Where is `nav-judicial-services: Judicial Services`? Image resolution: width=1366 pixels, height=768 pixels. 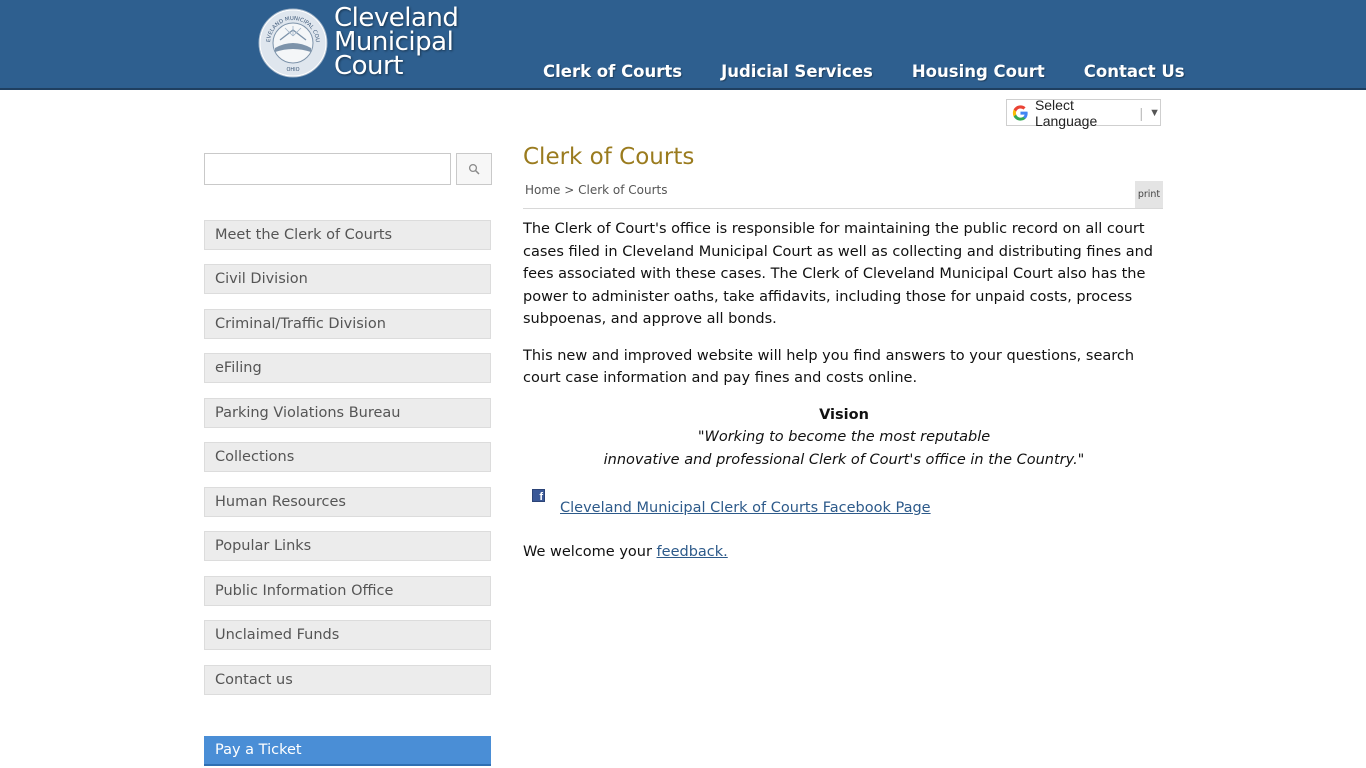 nav-judicial-services: Judicial Services is located at coordinates (797, 71).